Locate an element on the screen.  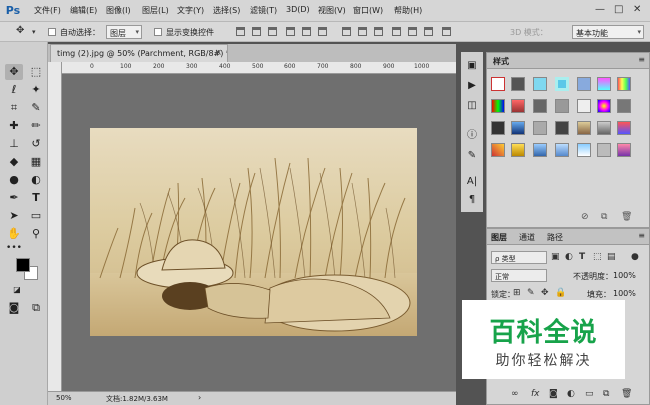
filter-toggle-icon: ● is located at coordinates (635, 257).